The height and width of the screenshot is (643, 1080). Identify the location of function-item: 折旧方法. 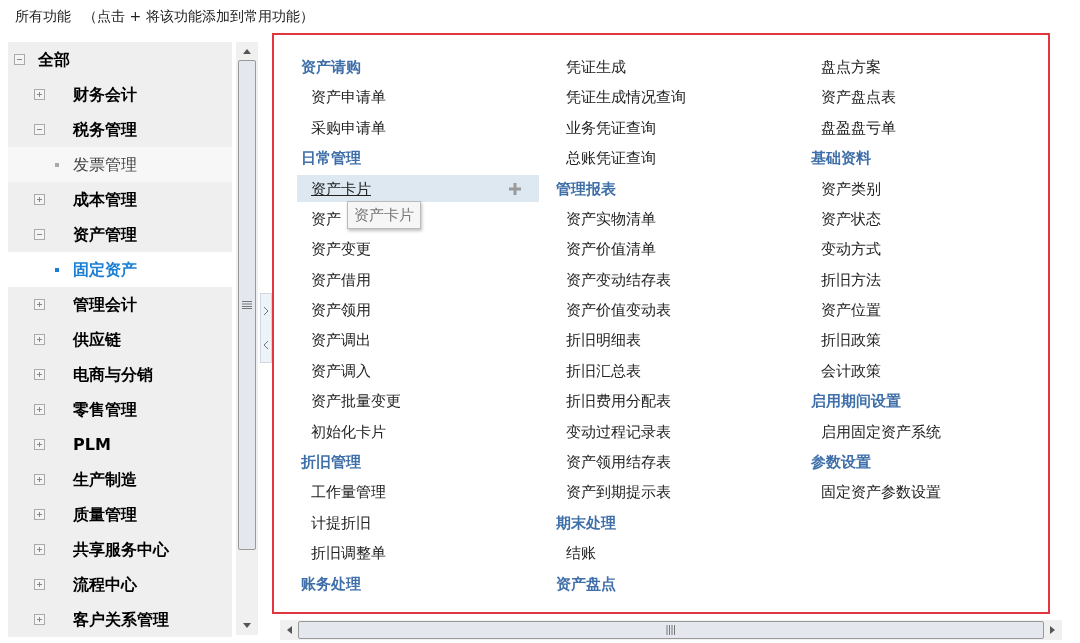
(851, 280).